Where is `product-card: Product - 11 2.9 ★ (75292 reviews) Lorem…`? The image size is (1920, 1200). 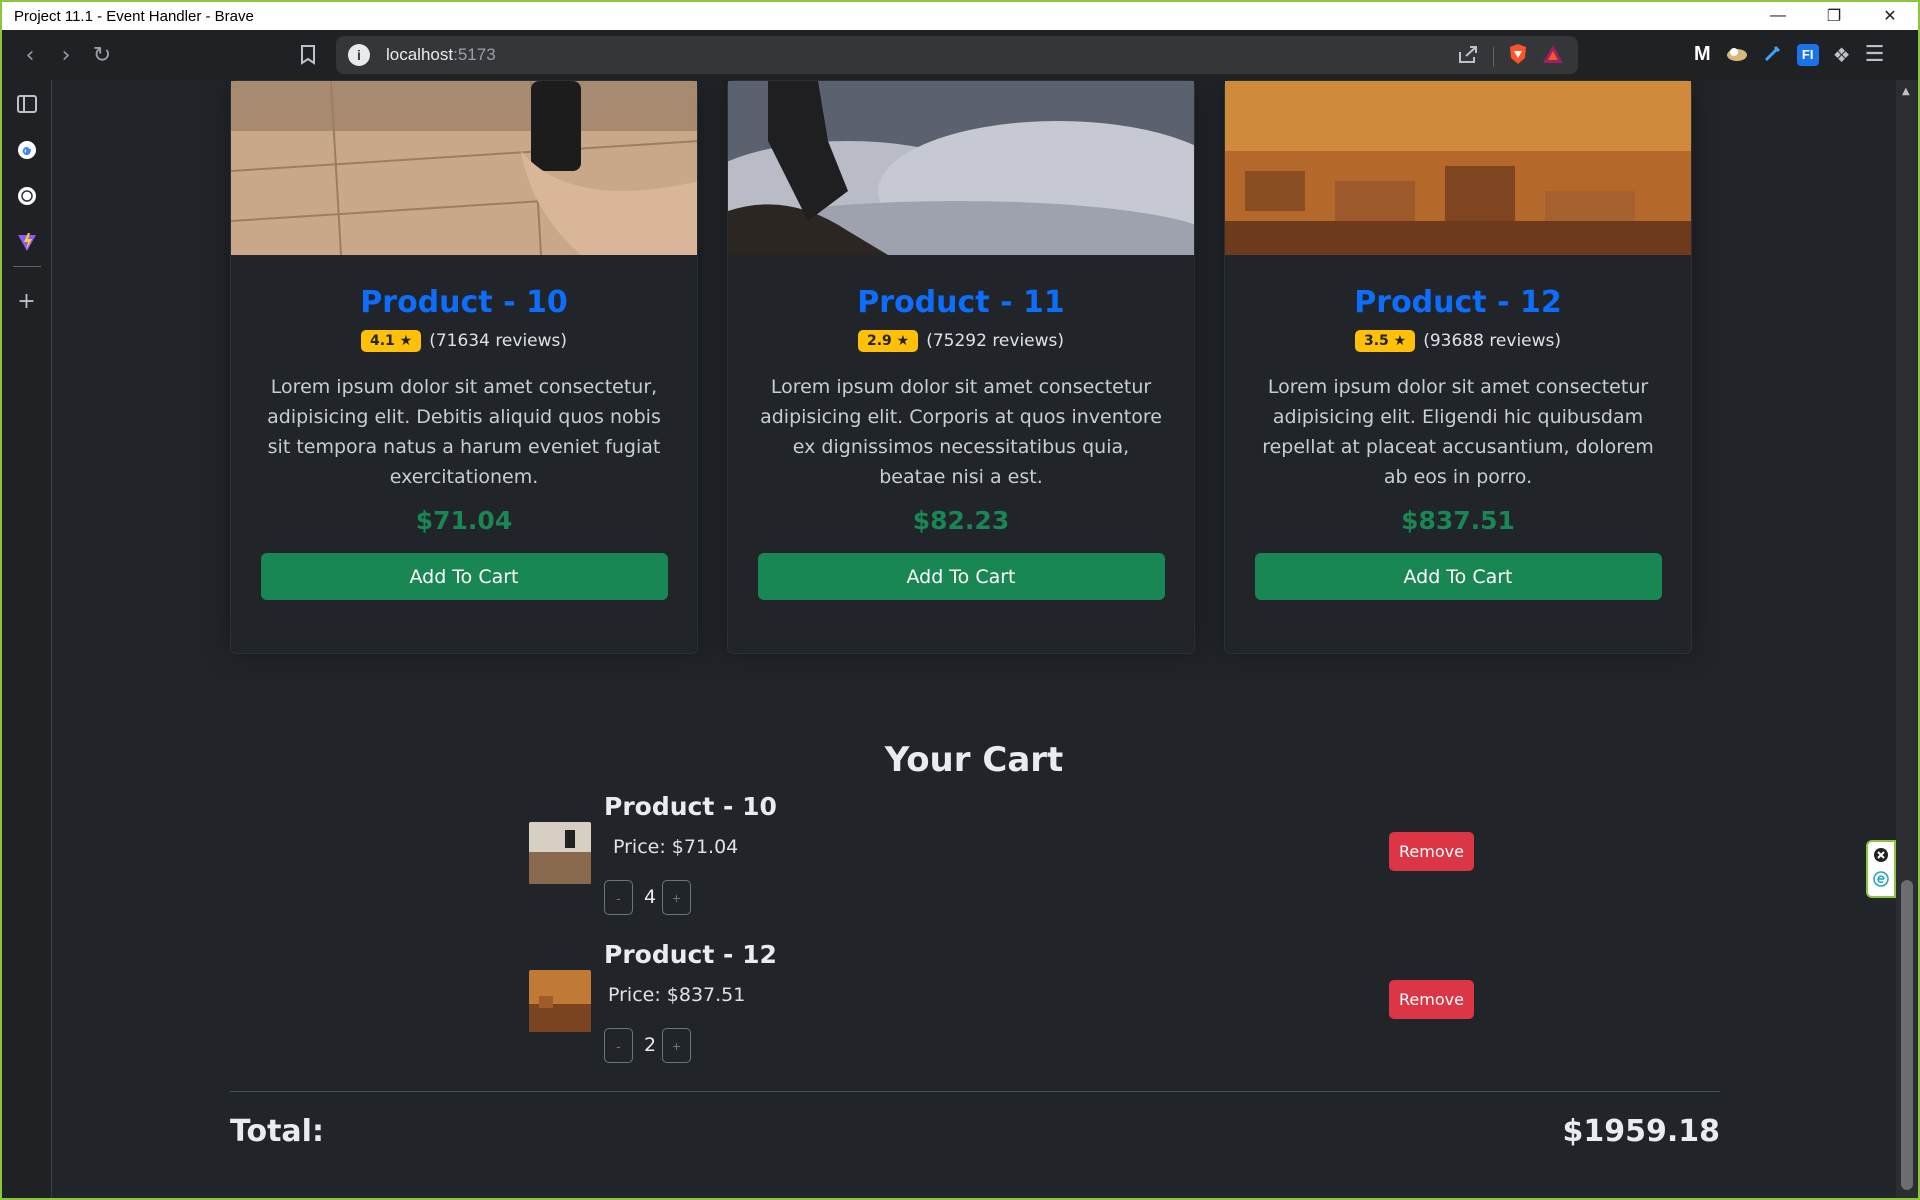
product-card: Product - 11 2.9 ★ (75292 reviews) Lorem… is located at coordinates (961, 367).